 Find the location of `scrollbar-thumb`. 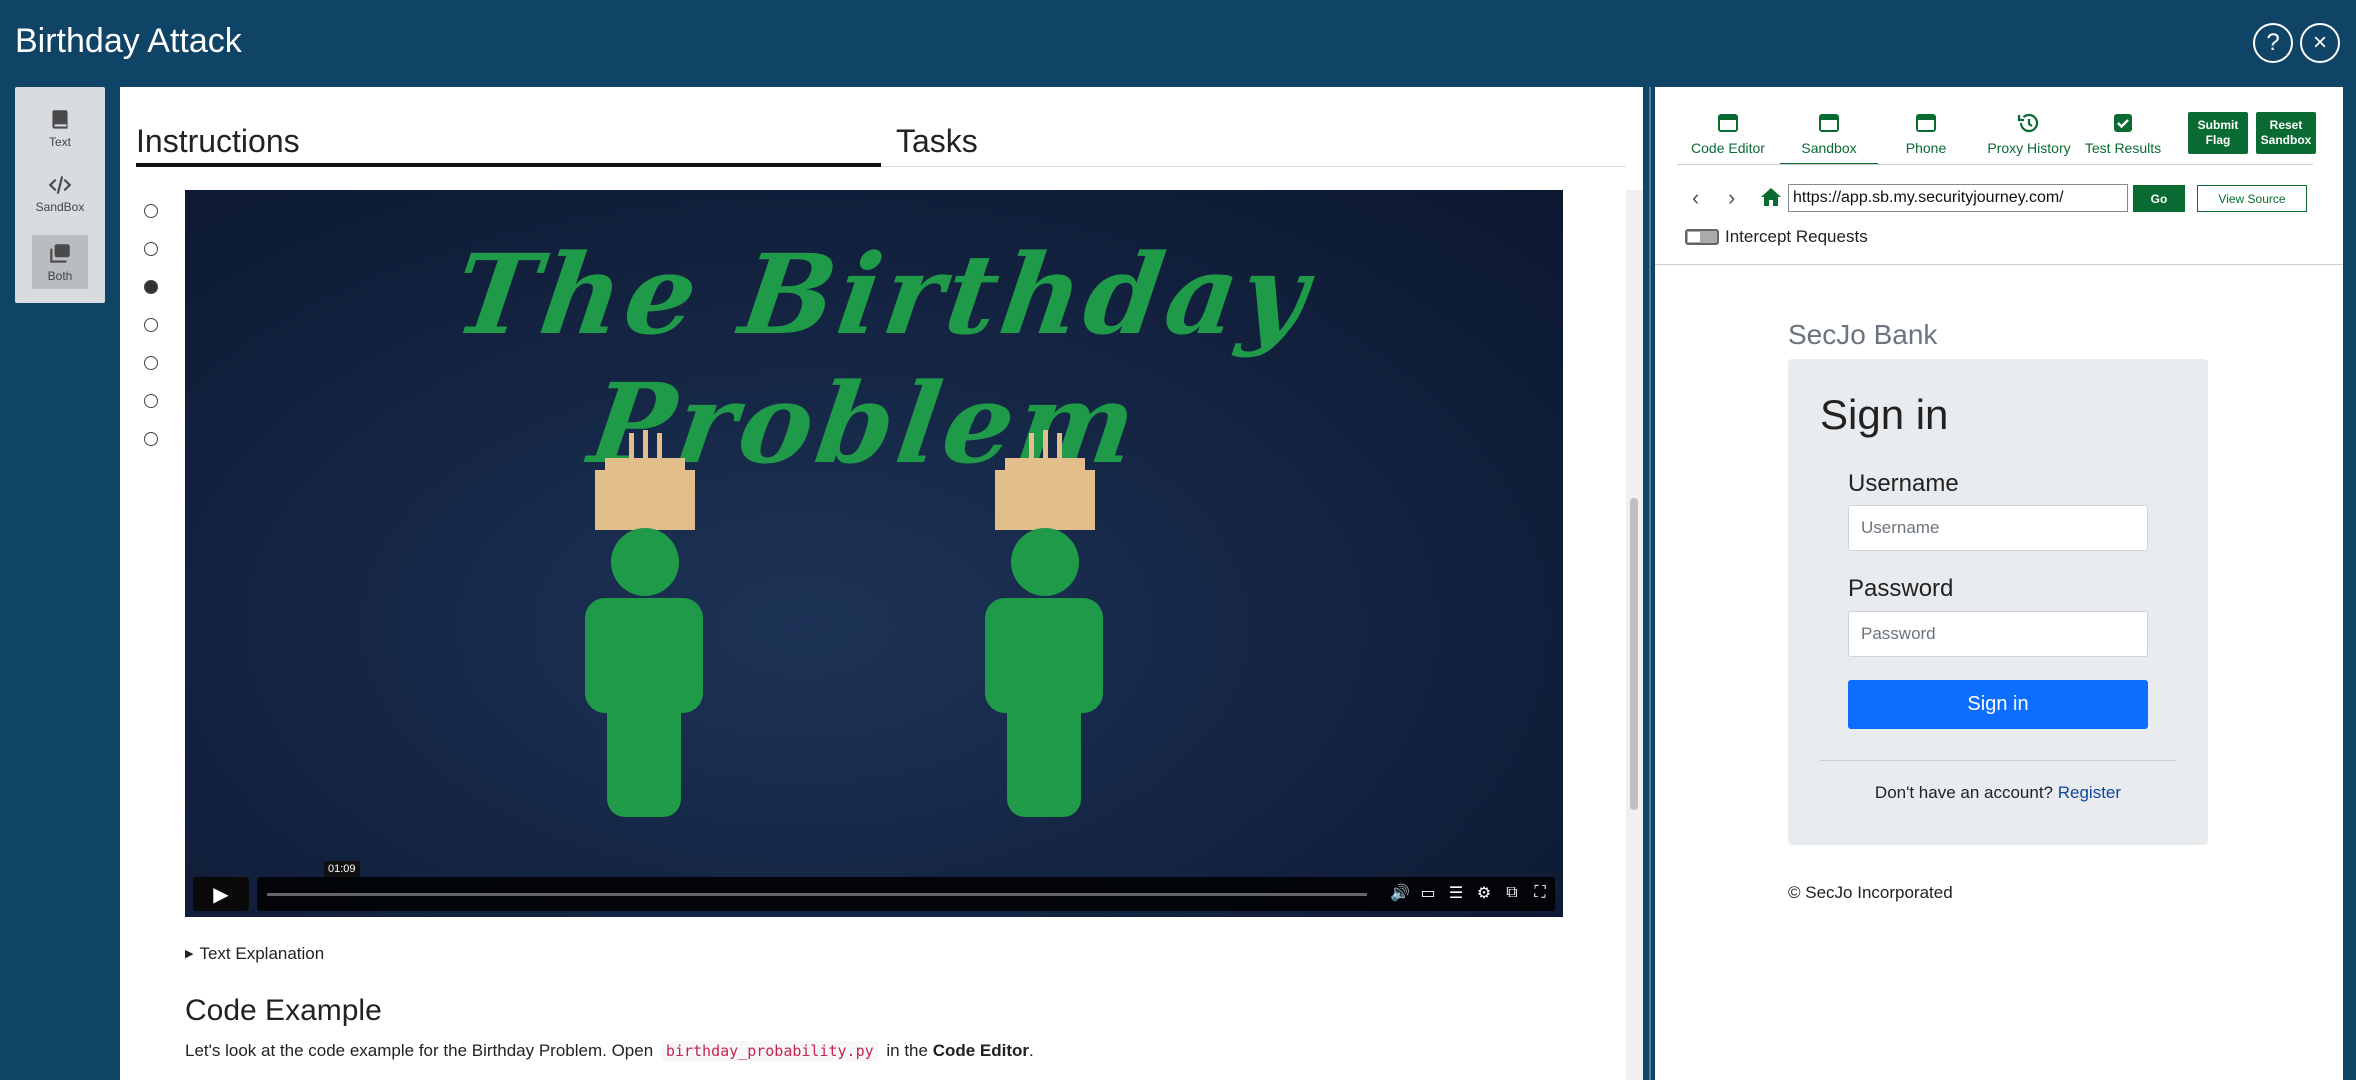

scrollbar-thumb is located at coordinates (1634, 654).